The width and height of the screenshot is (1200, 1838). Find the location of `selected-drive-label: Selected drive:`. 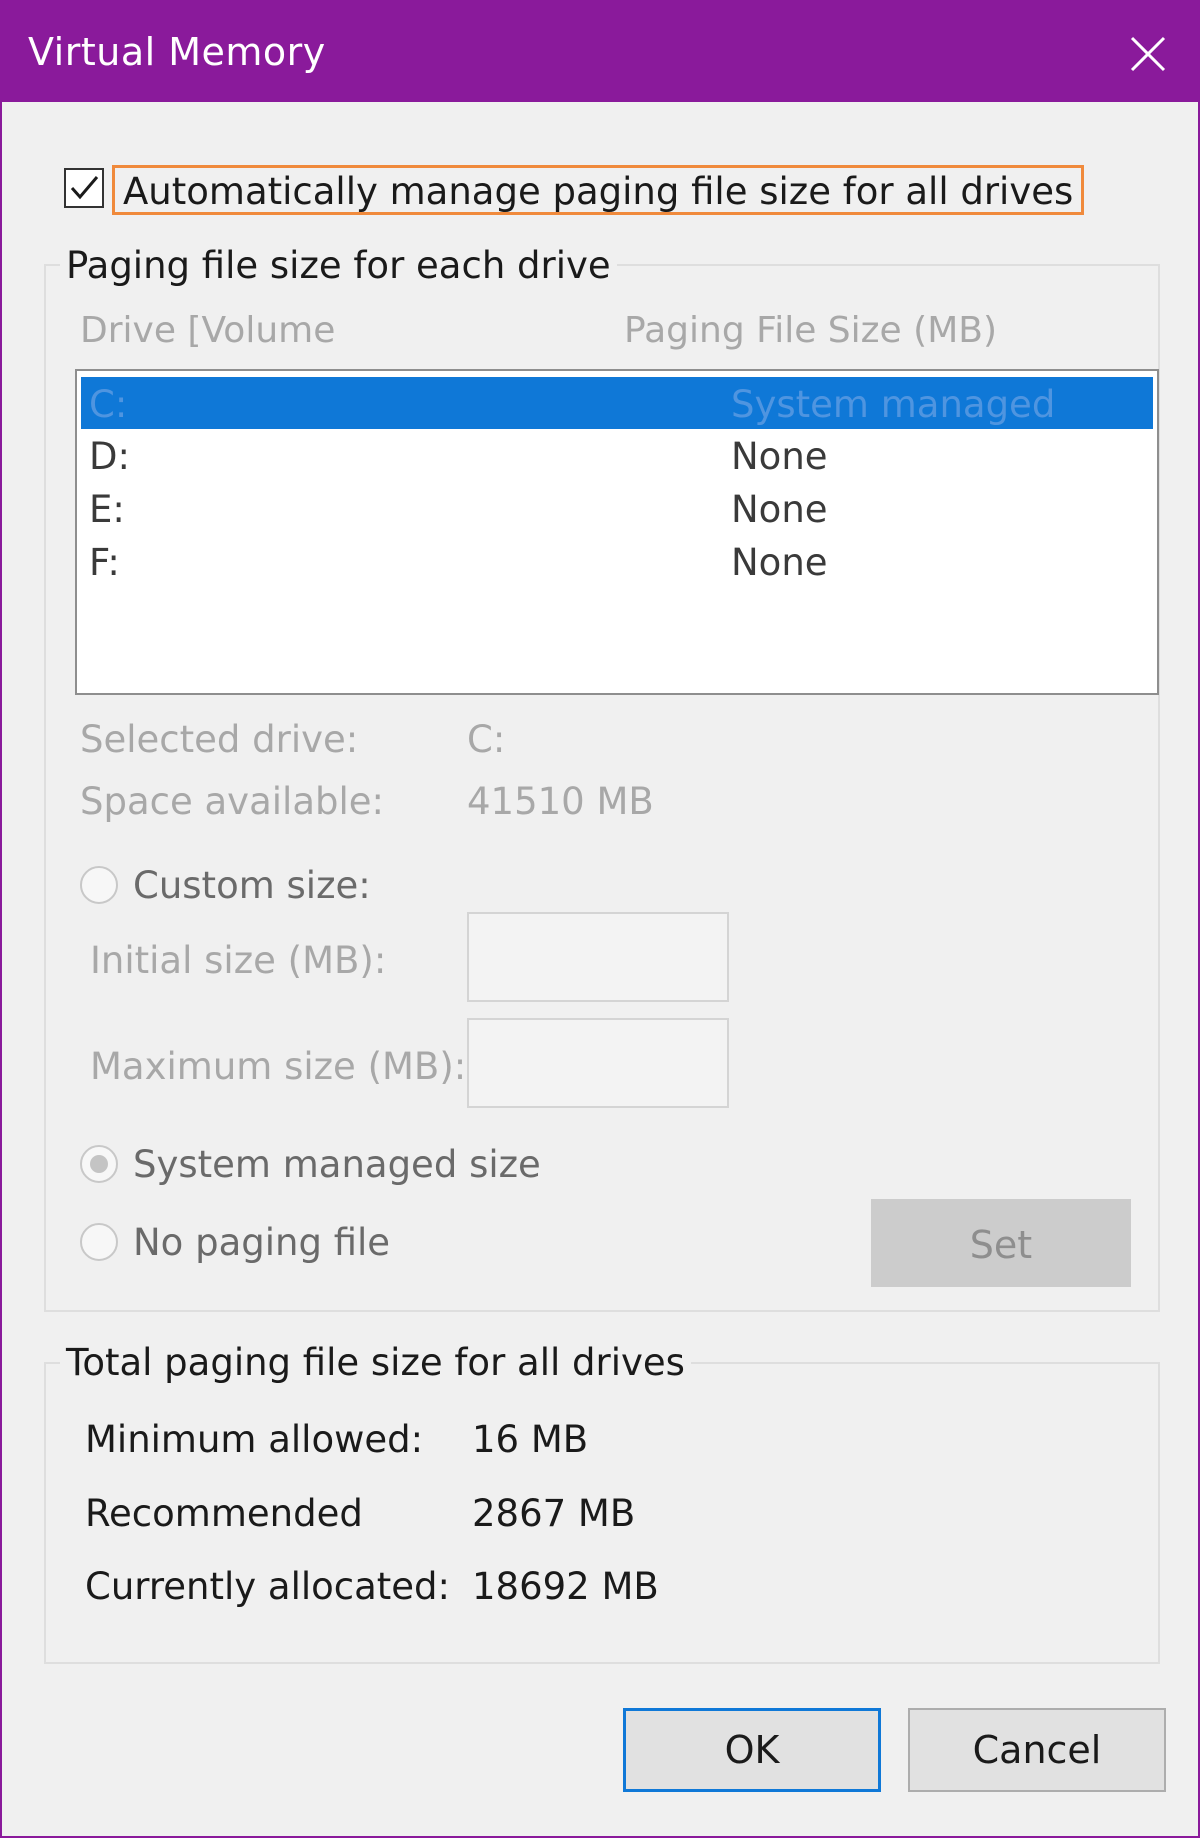

selected-drive-label: Selected drive: is located at coordinates (219, 739).